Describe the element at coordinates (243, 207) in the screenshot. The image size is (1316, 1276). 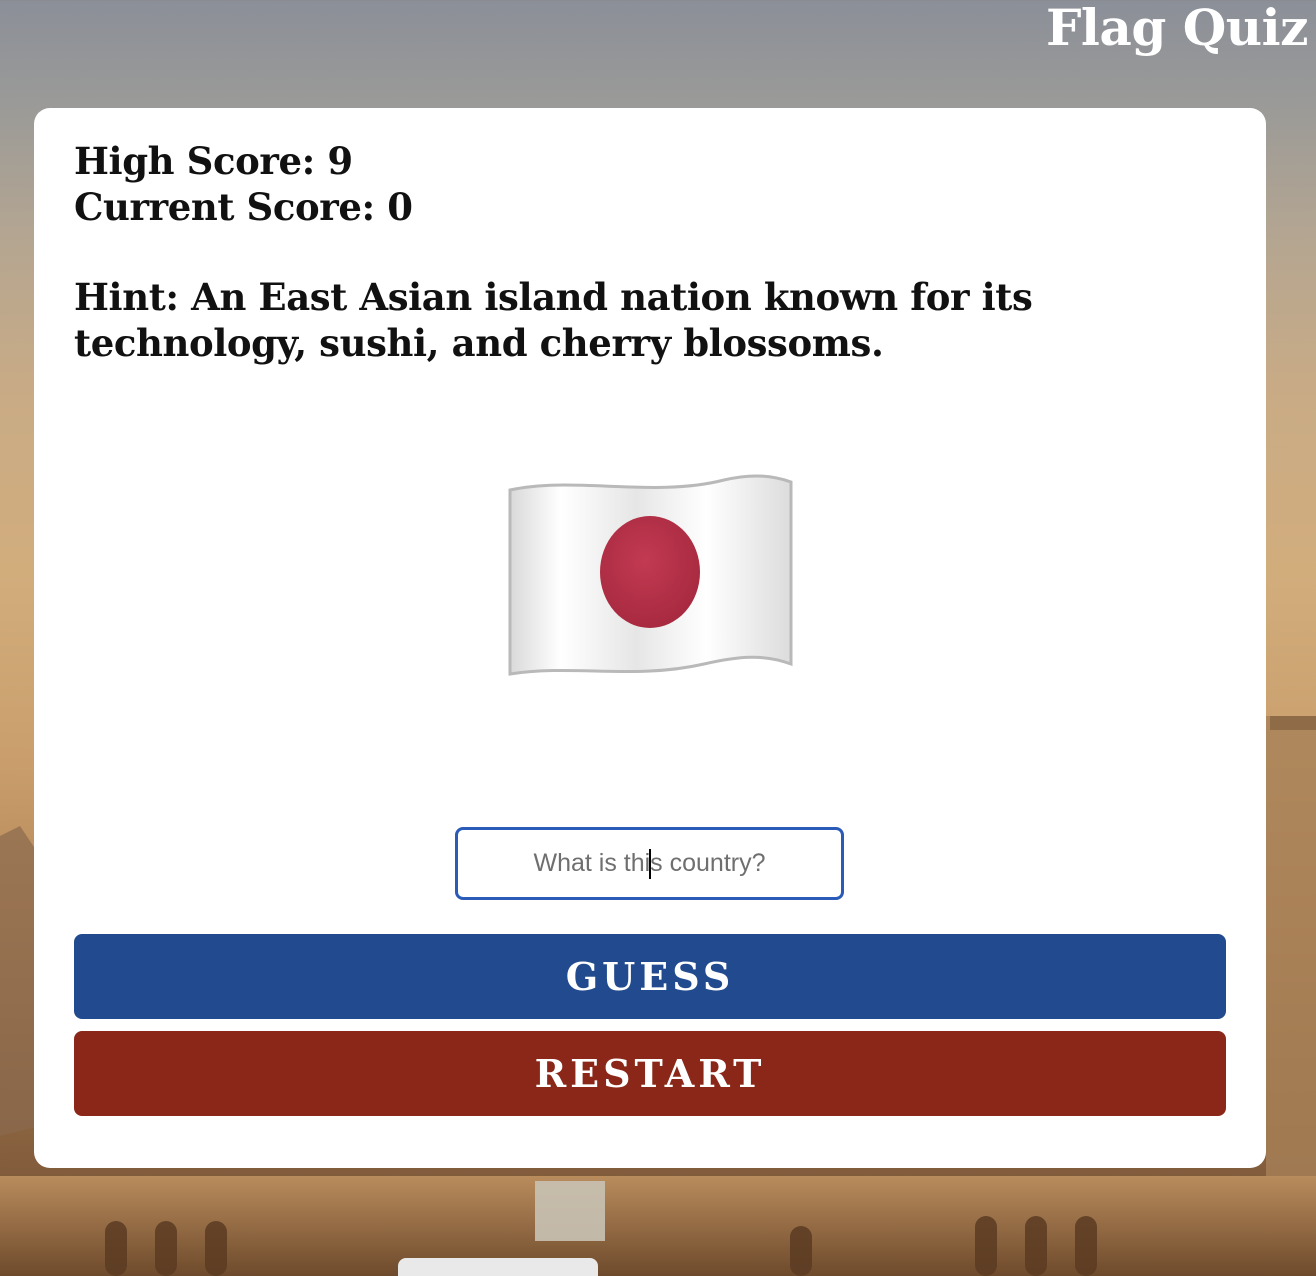
I see `current-score: Current Score: 0` at that location.